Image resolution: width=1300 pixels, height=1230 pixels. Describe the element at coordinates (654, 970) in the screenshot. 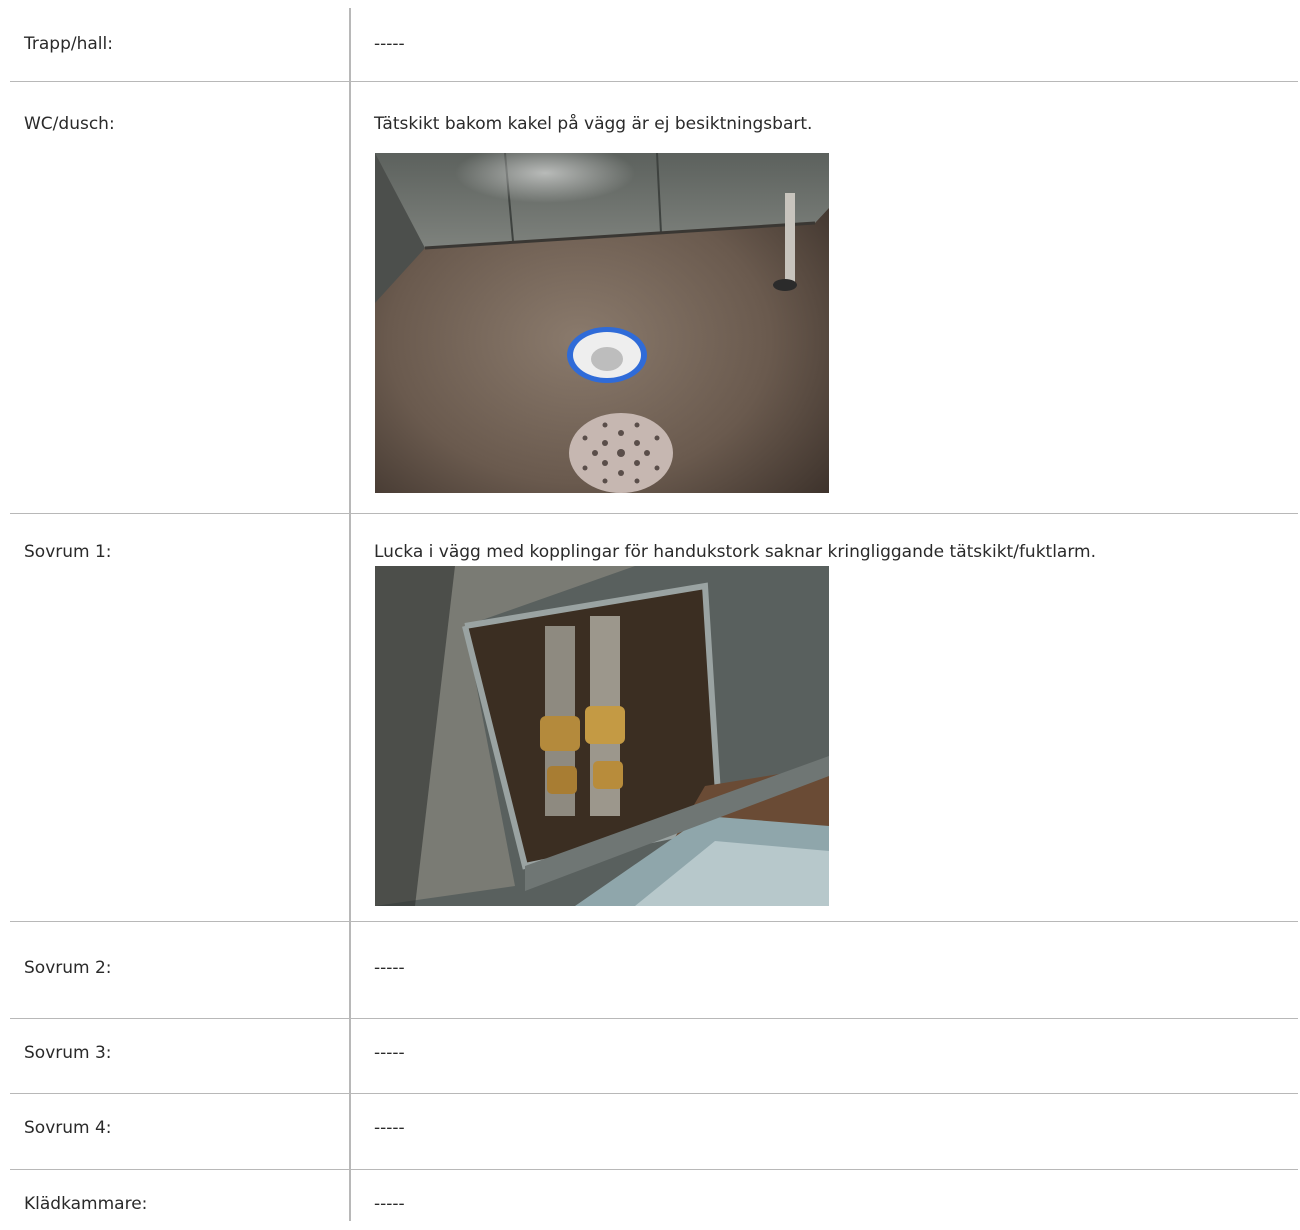

I see `table-row-sovrum-2: Sovrum 2: -----` at that location.